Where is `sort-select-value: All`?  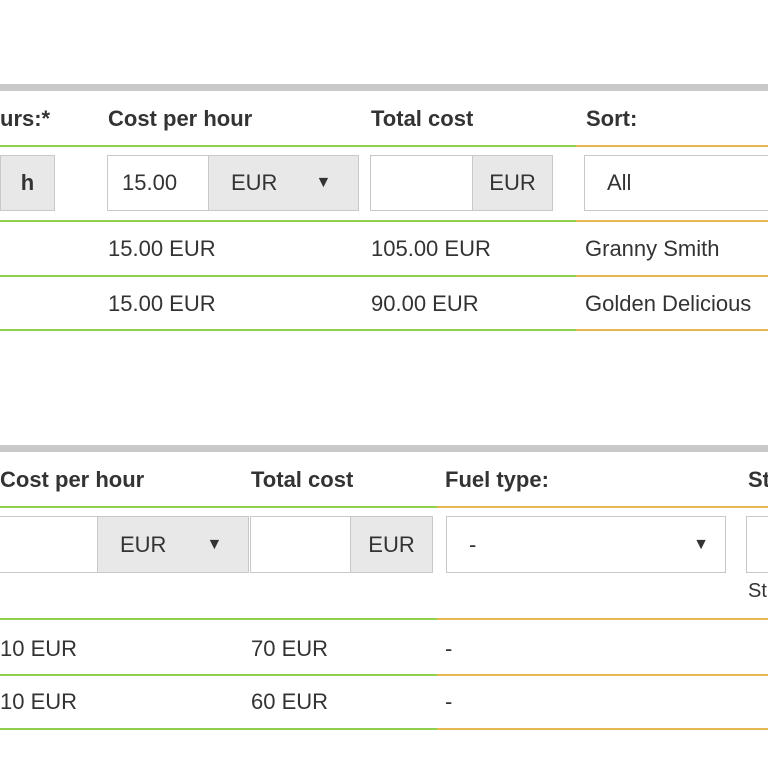
sort-select-value: All is located at coordinates (619, 182).